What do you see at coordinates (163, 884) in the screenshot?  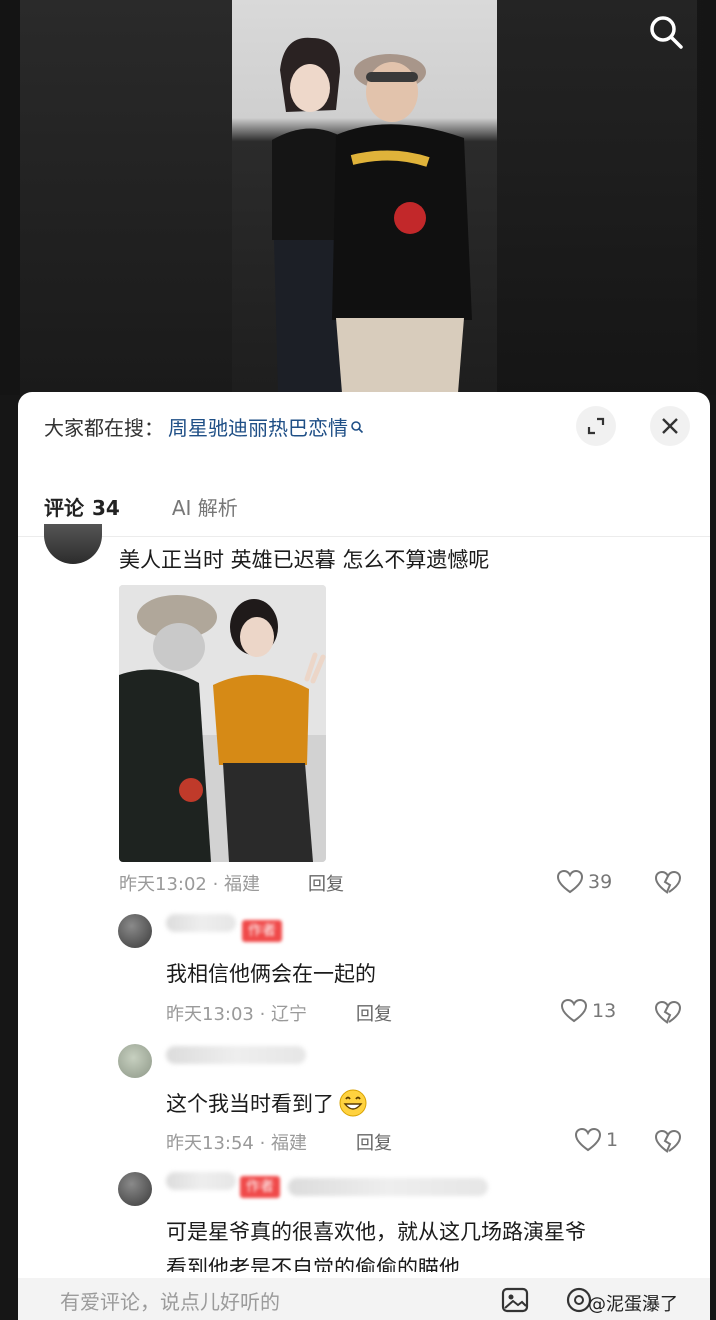 I see `comment-time: 昨天13:02` at bounding box center [163, 884].